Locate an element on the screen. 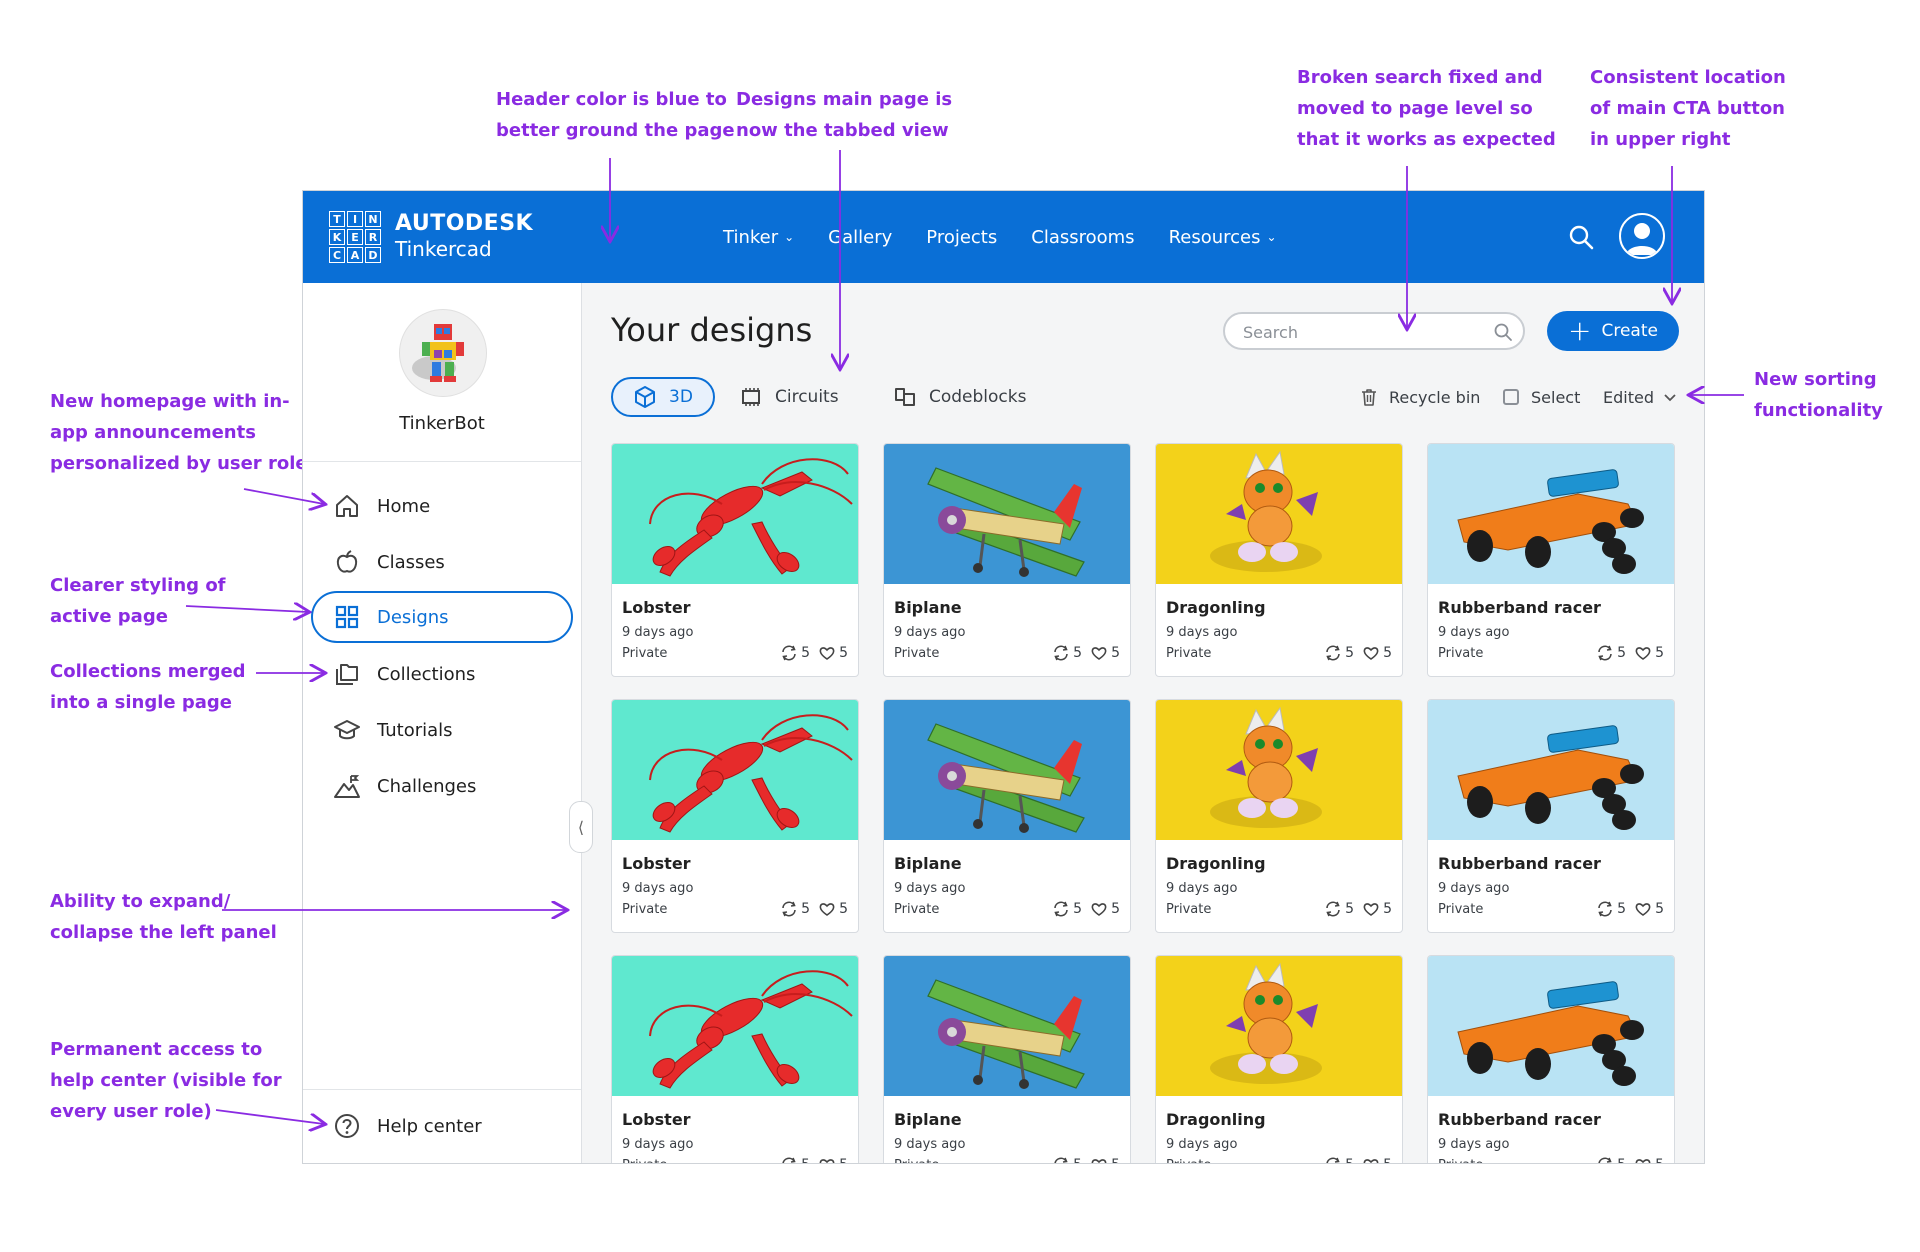  remix-count: 5 is located at coordinates (1339, 909).